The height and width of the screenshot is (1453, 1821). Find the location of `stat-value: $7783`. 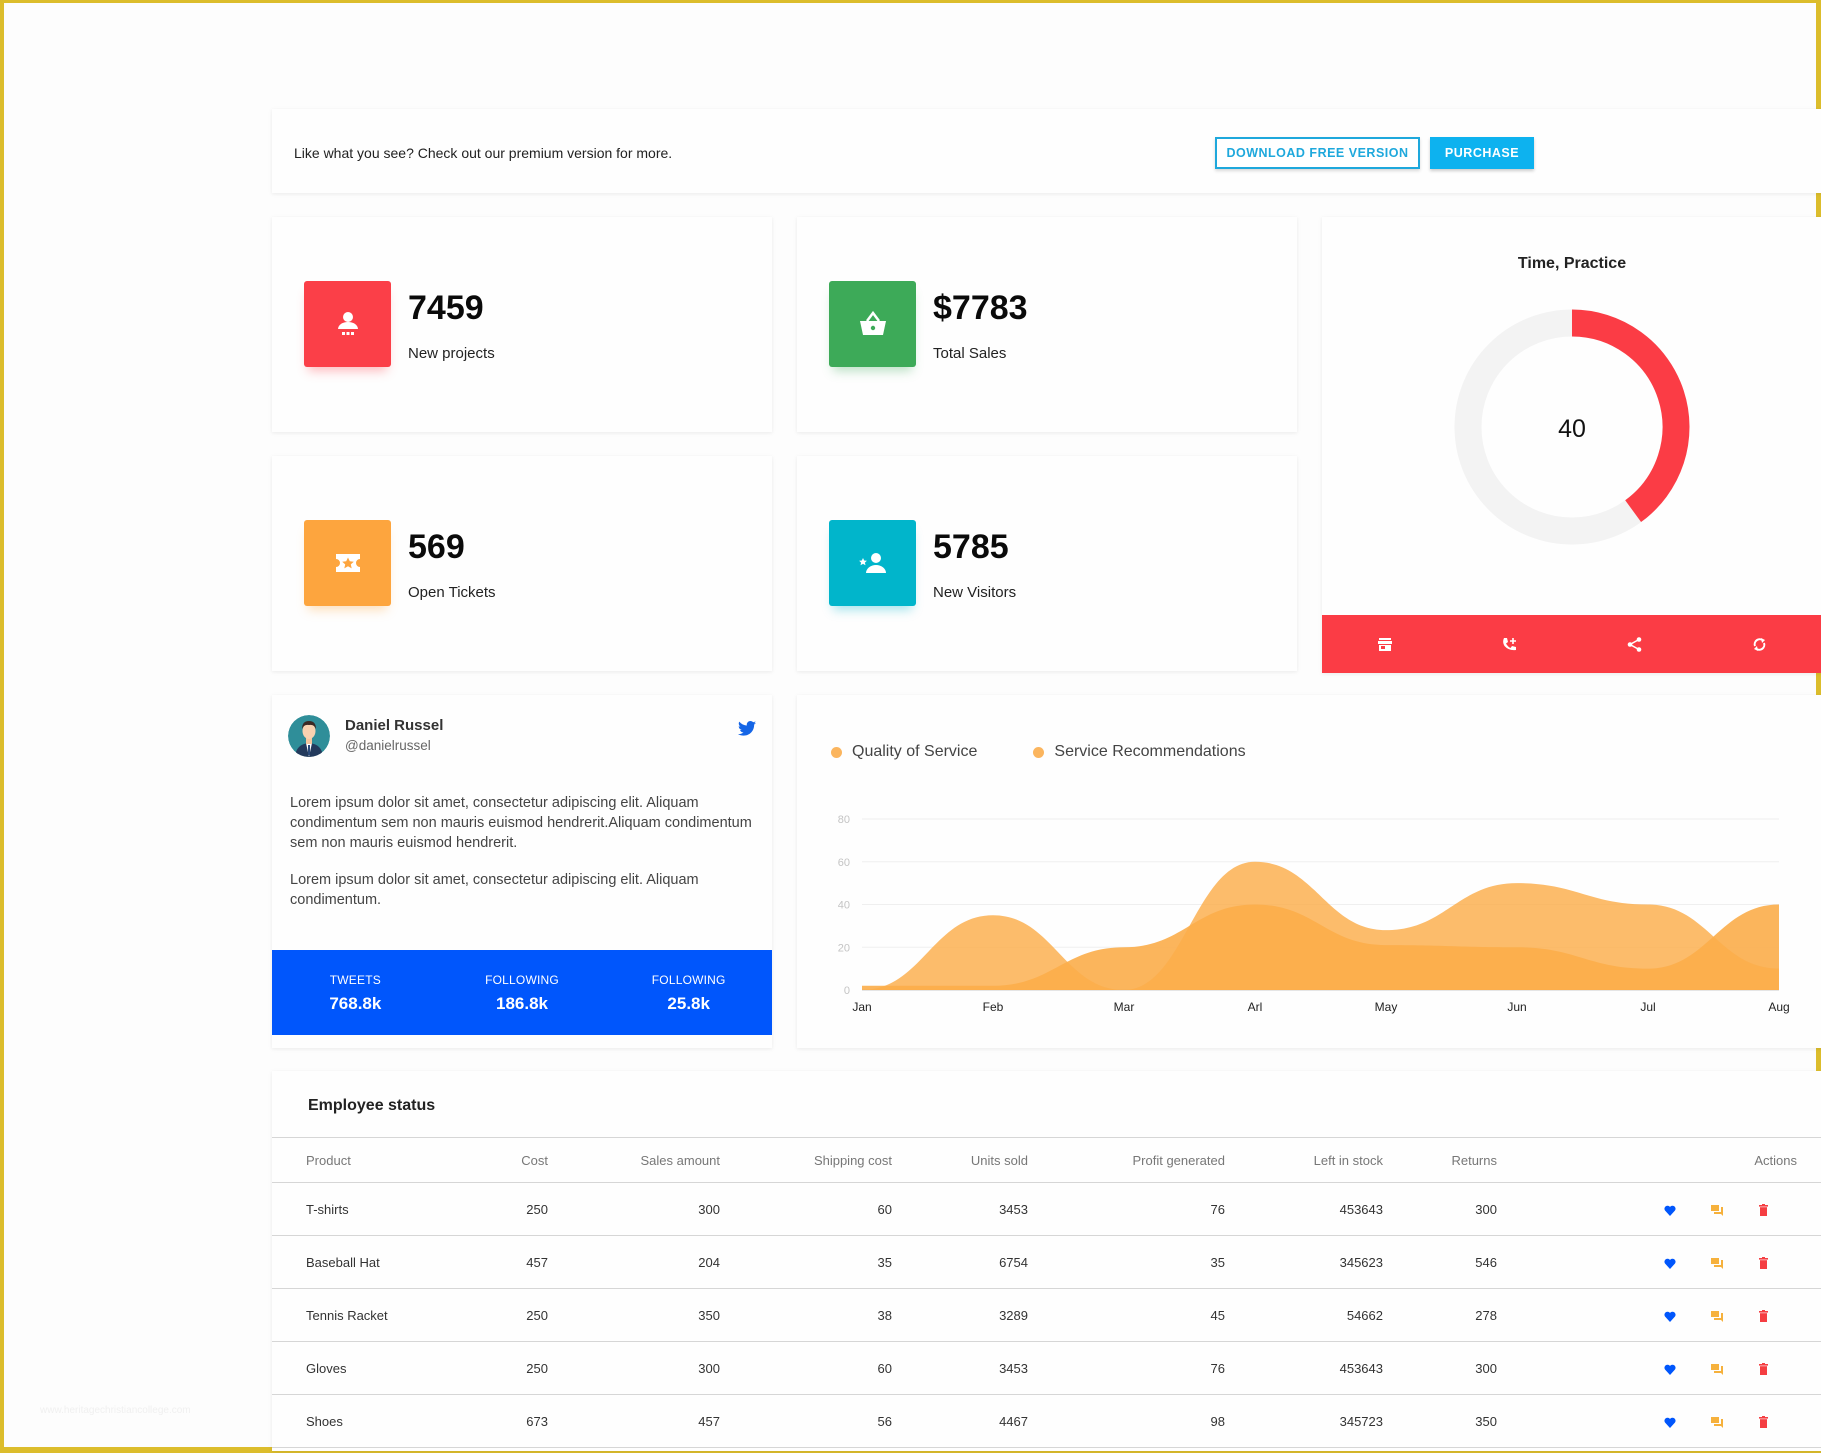

stat-value: $7783 is located at coordinates (980, 308).